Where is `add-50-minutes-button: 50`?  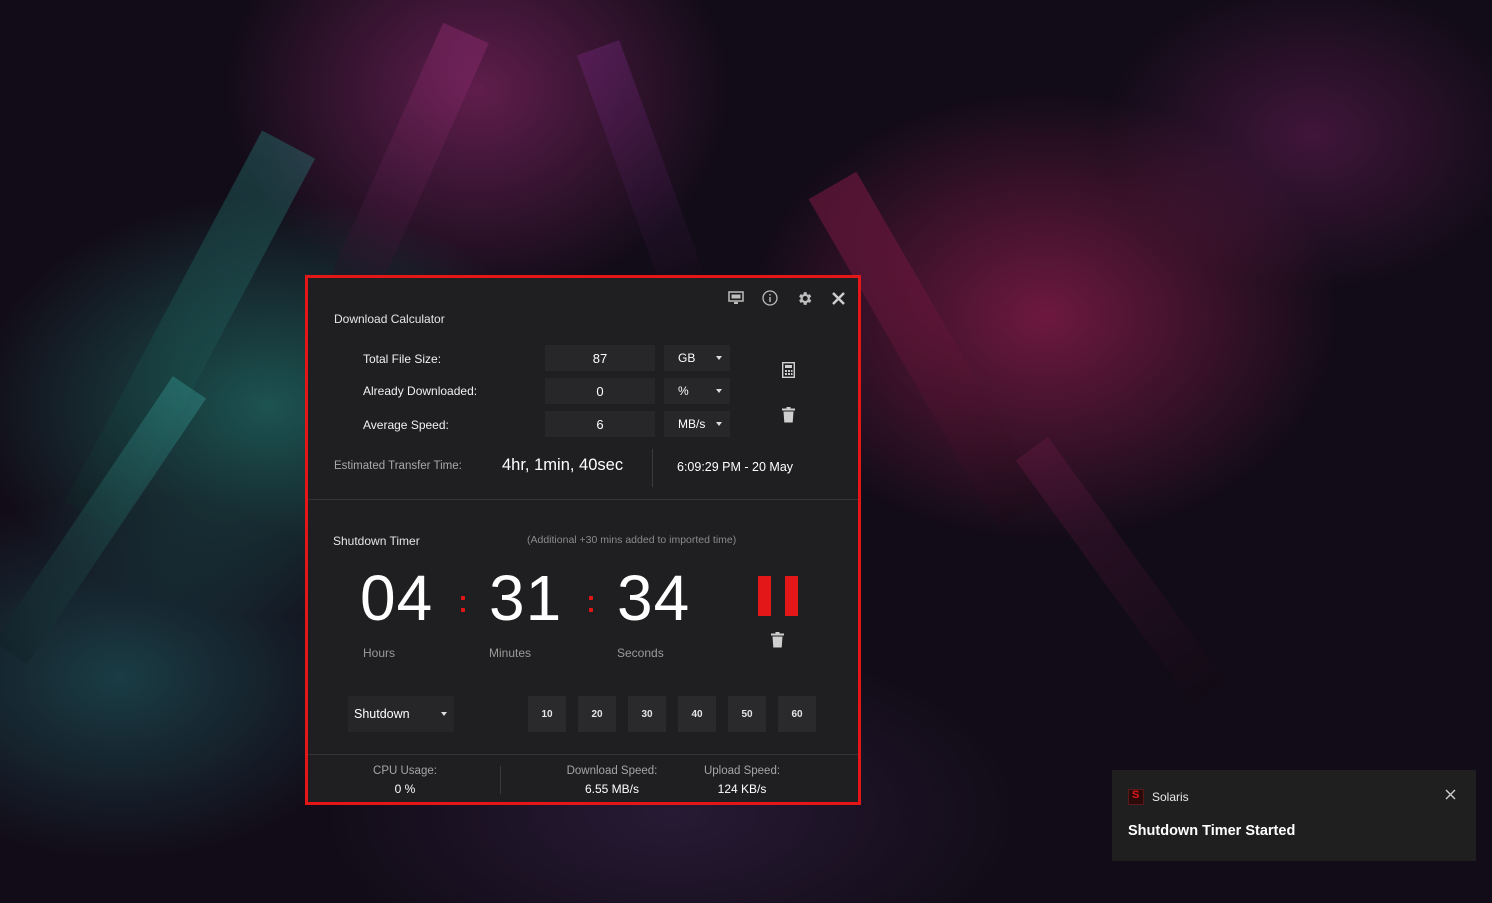
add-50-minutes-button: 50 is located at coordinates (747, 714).